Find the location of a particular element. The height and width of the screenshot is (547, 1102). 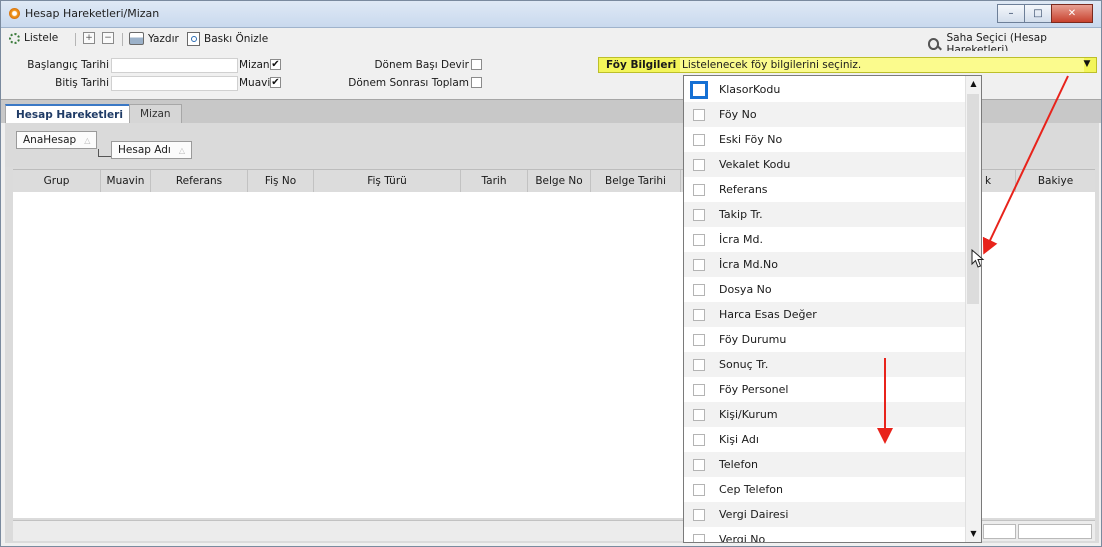

list-item-label: Dosya No is located at coordinates (745, 289).